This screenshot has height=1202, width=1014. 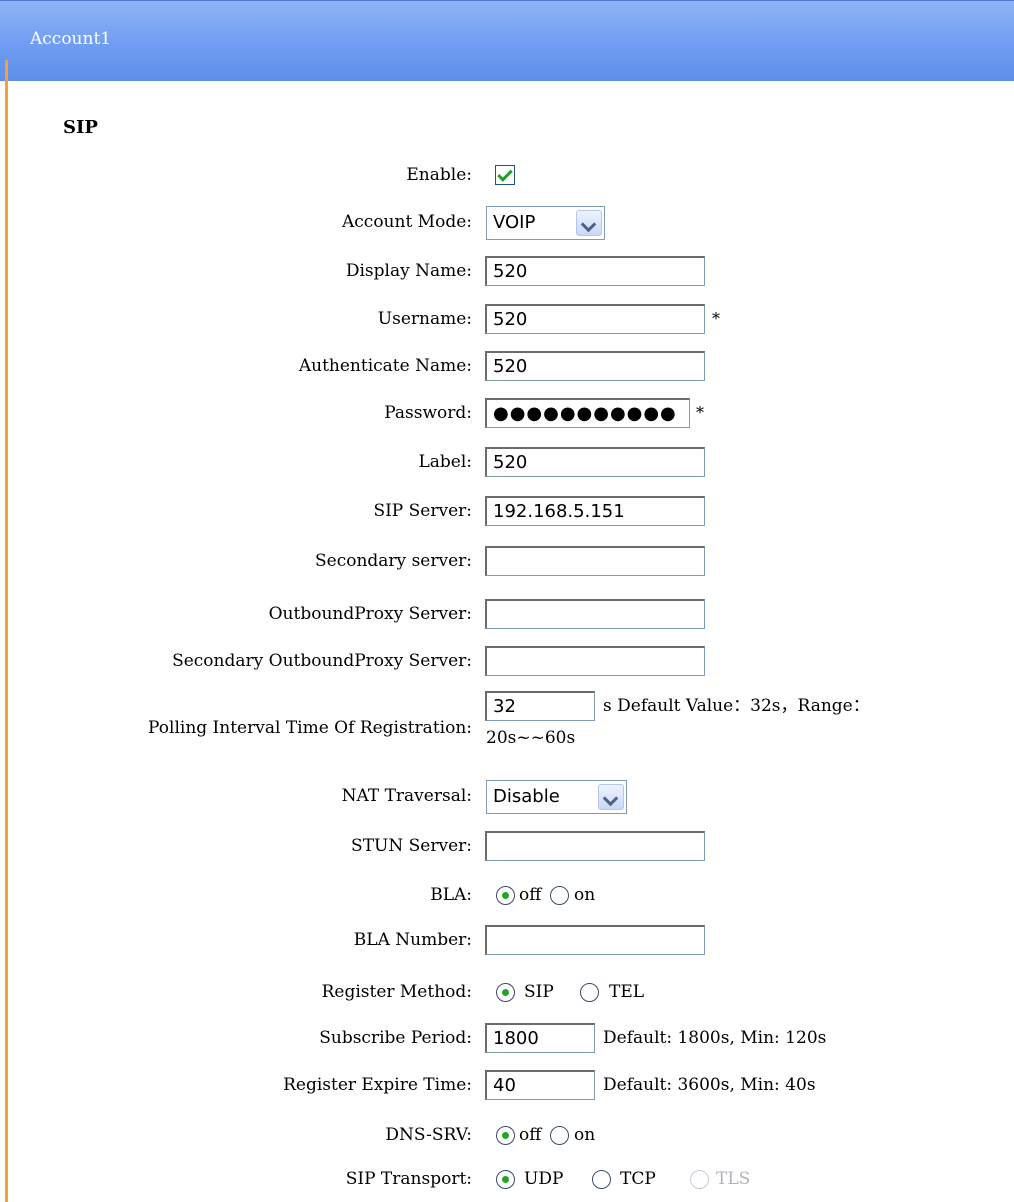 I want to click on account-title: Account1, so click(x=71, y=39).